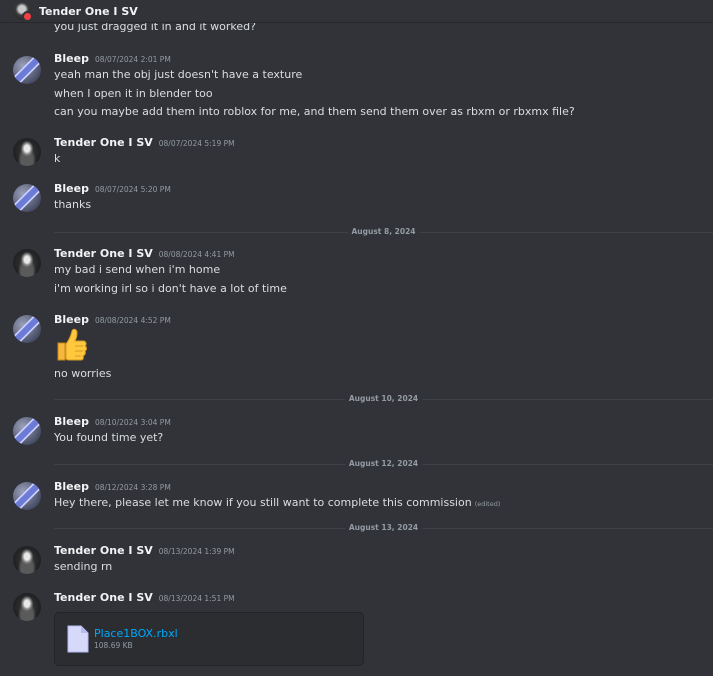 The width and height of the screenshot is (713, 676). What do you see at coordinates (132, 189) in the screenshot?
I see `timestamp: 08/07/2024 5:20 PM` at bounding box center [132, 189].